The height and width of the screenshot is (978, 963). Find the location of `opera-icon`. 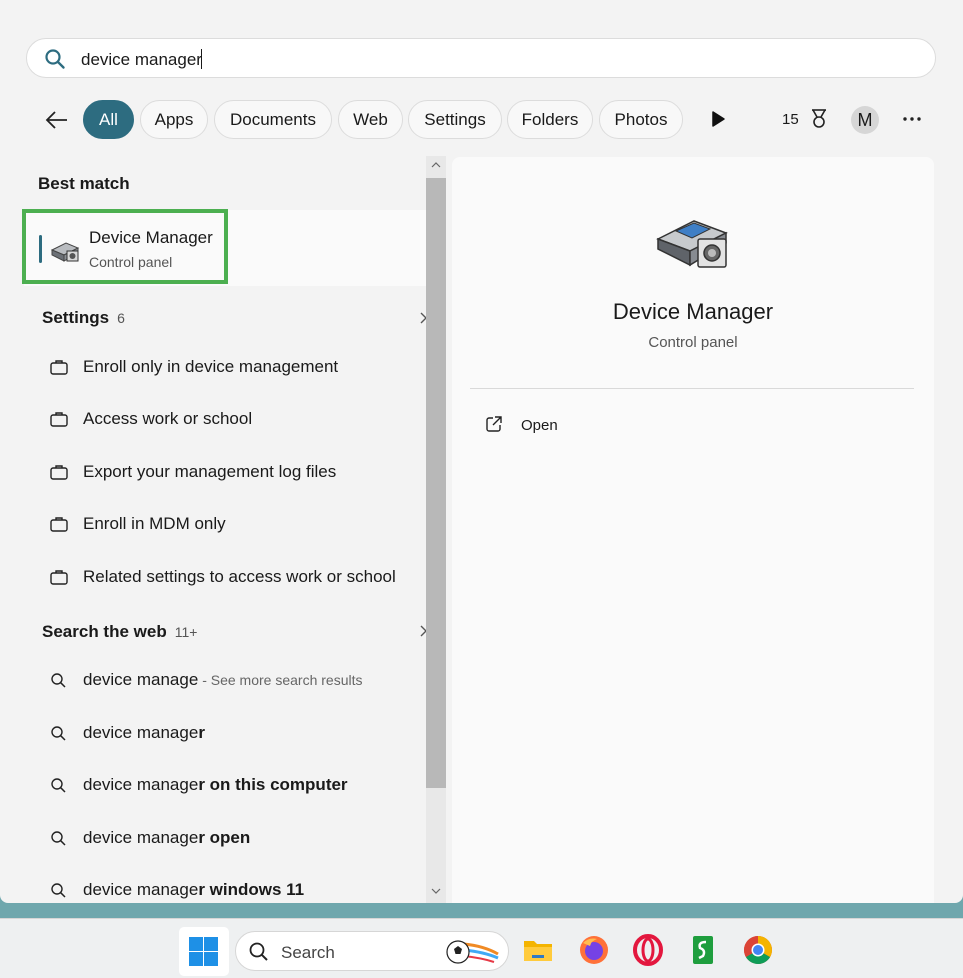

opera-icon is located at coordinates (648, 950).